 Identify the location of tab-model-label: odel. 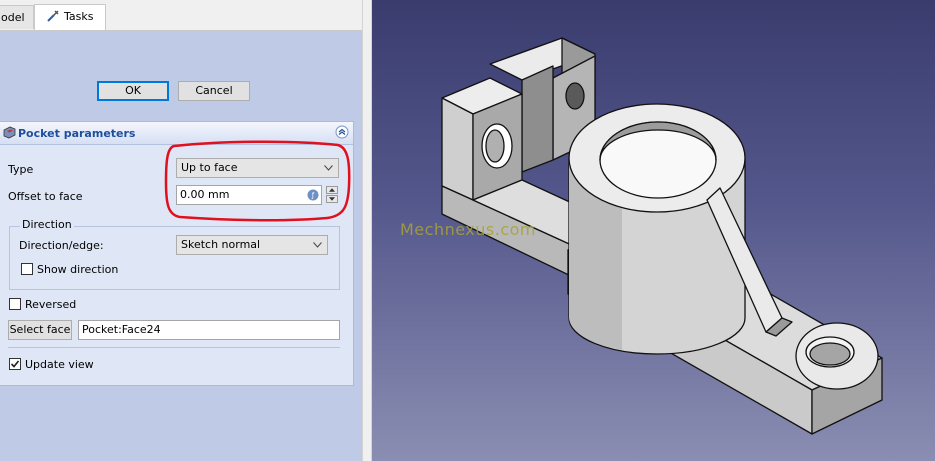
(13, 17).